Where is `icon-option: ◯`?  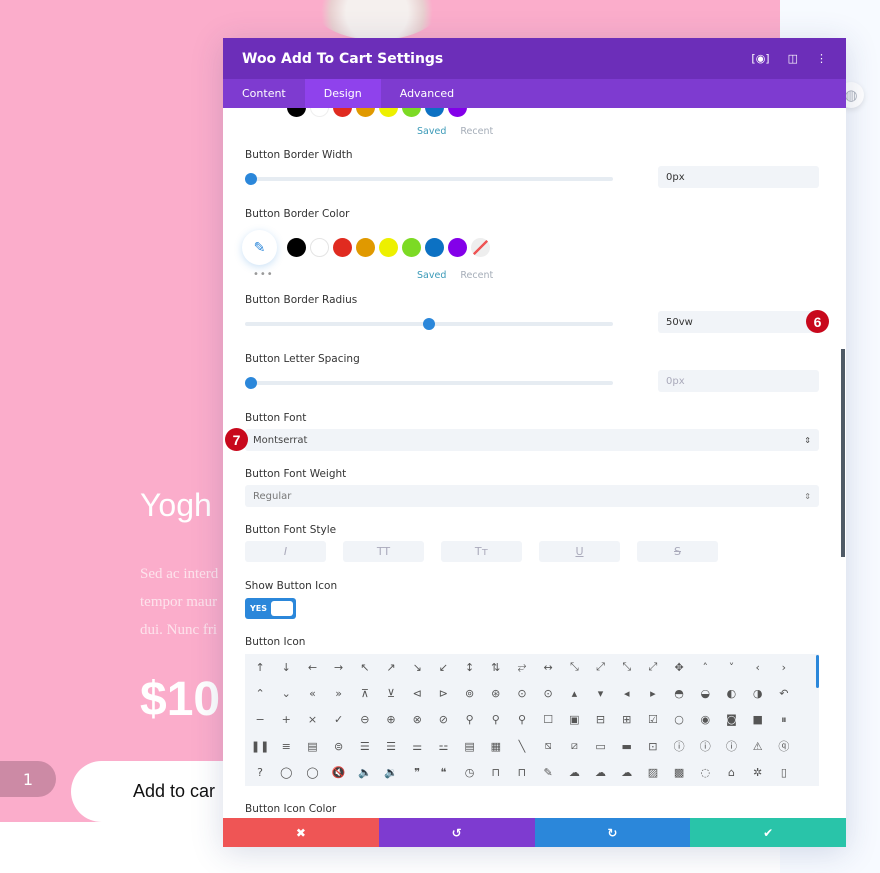 icon-option: ◯ is located at coordinates (312, 773).